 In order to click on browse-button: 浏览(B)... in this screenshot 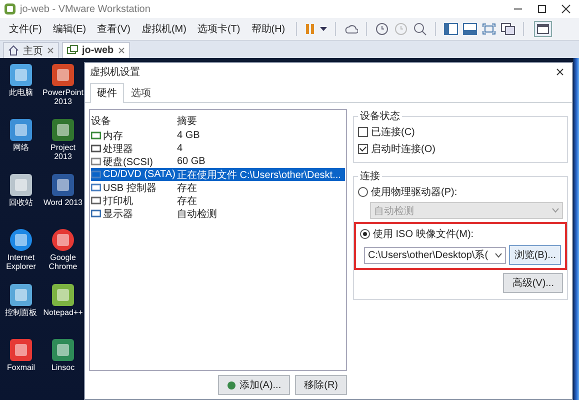, I will do `click(535, 255)`.